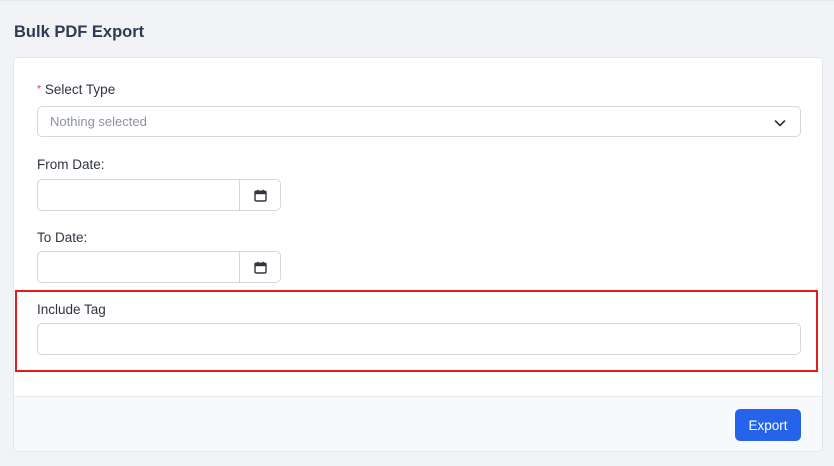 This screenshot has width=834, height=466. What do you see at coordinates (418, 423) in the screenshot?
I see `card-footer: Export` at bounding box center [418, 423].